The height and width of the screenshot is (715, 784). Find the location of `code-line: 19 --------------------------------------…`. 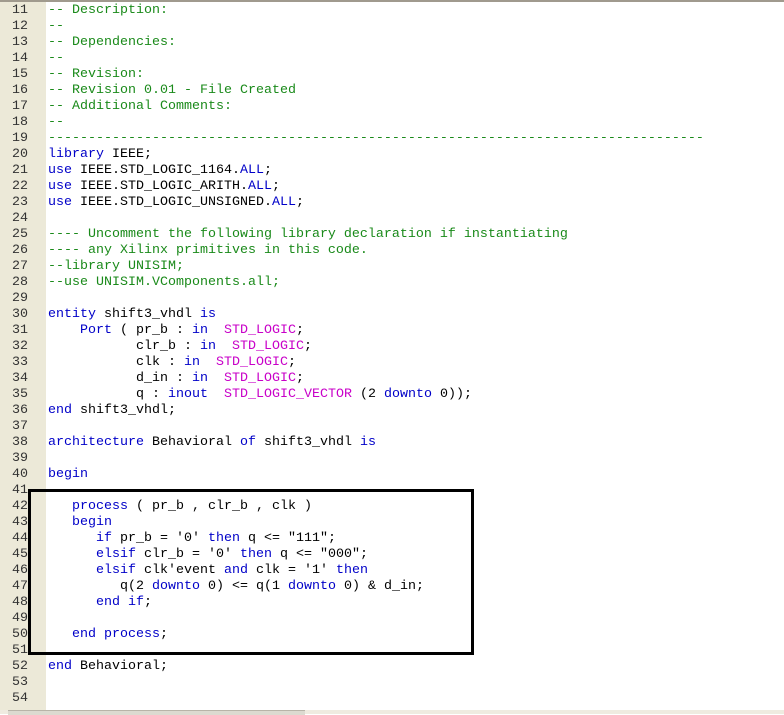

code-line: 19 --------------------------------------… is located at coordinates (392, 139).